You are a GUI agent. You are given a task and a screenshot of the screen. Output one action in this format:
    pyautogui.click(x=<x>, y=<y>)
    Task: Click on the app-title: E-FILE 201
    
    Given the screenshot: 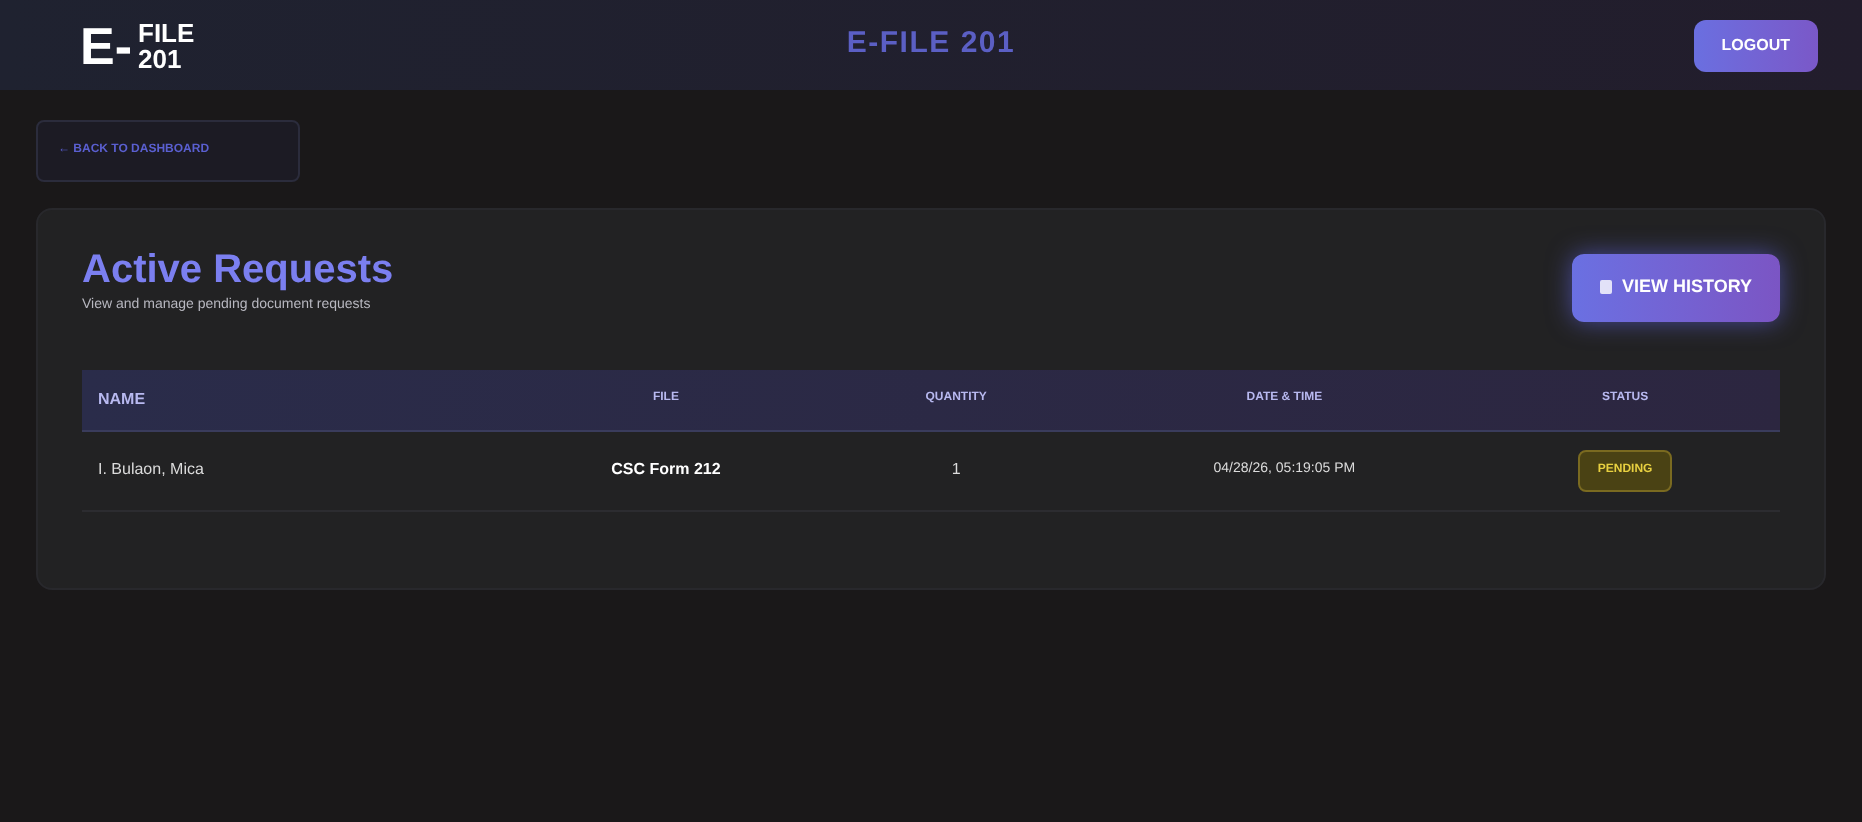 What is the action you would take?
    pyautogui.click(x=931, y=44)
    